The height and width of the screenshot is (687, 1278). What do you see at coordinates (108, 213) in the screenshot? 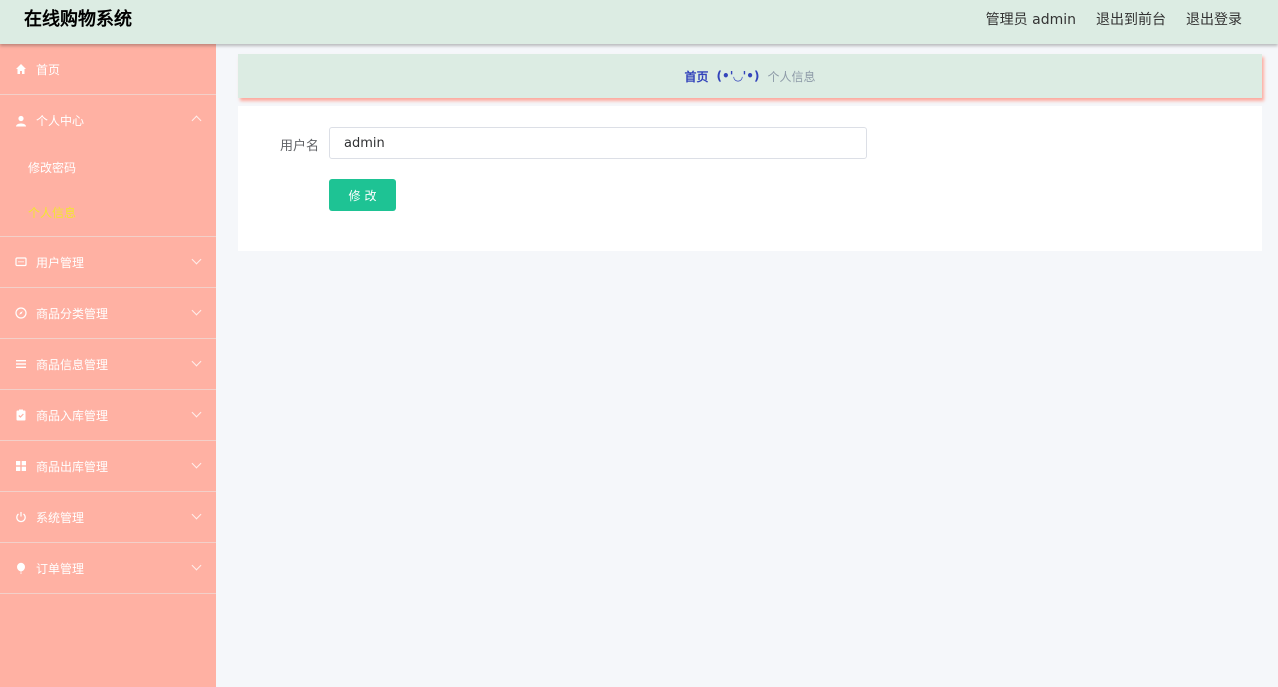
I see `submenu-personal-info: 个人信息` at bounding box center [108, 213].